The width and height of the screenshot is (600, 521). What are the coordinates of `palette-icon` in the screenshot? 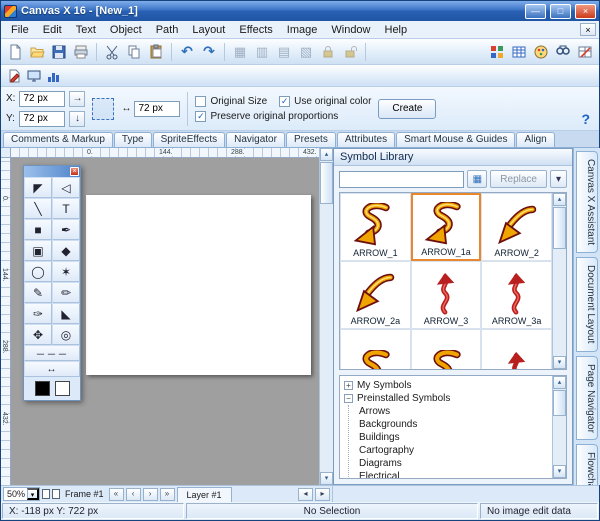 It's located at (541, 52).